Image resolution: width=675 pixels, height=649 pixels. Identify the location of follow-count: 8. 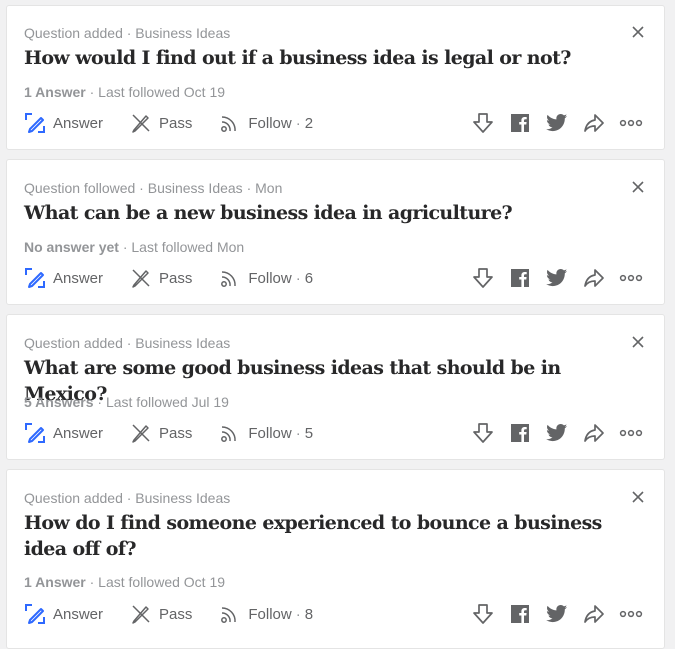
(309, 614).